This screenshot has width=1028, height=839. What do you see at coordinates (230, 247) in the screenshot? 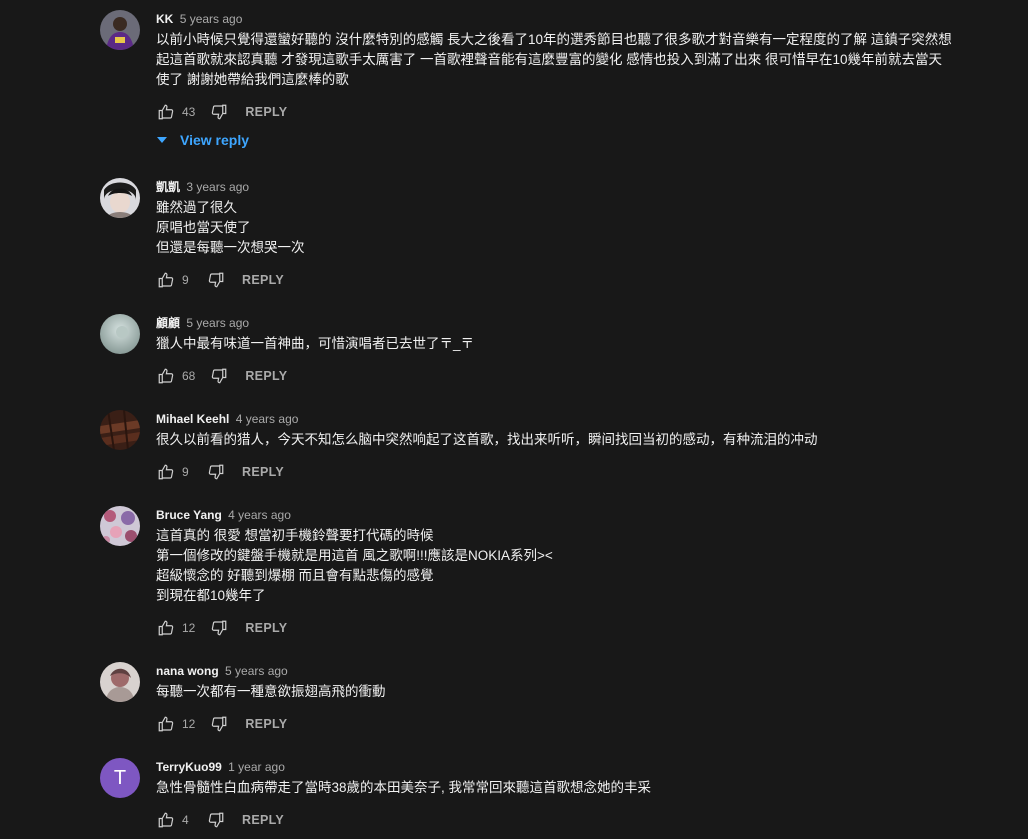
I see `comment-line: 但還是每聽一次想哭一次` at bounding box center [230, 247].